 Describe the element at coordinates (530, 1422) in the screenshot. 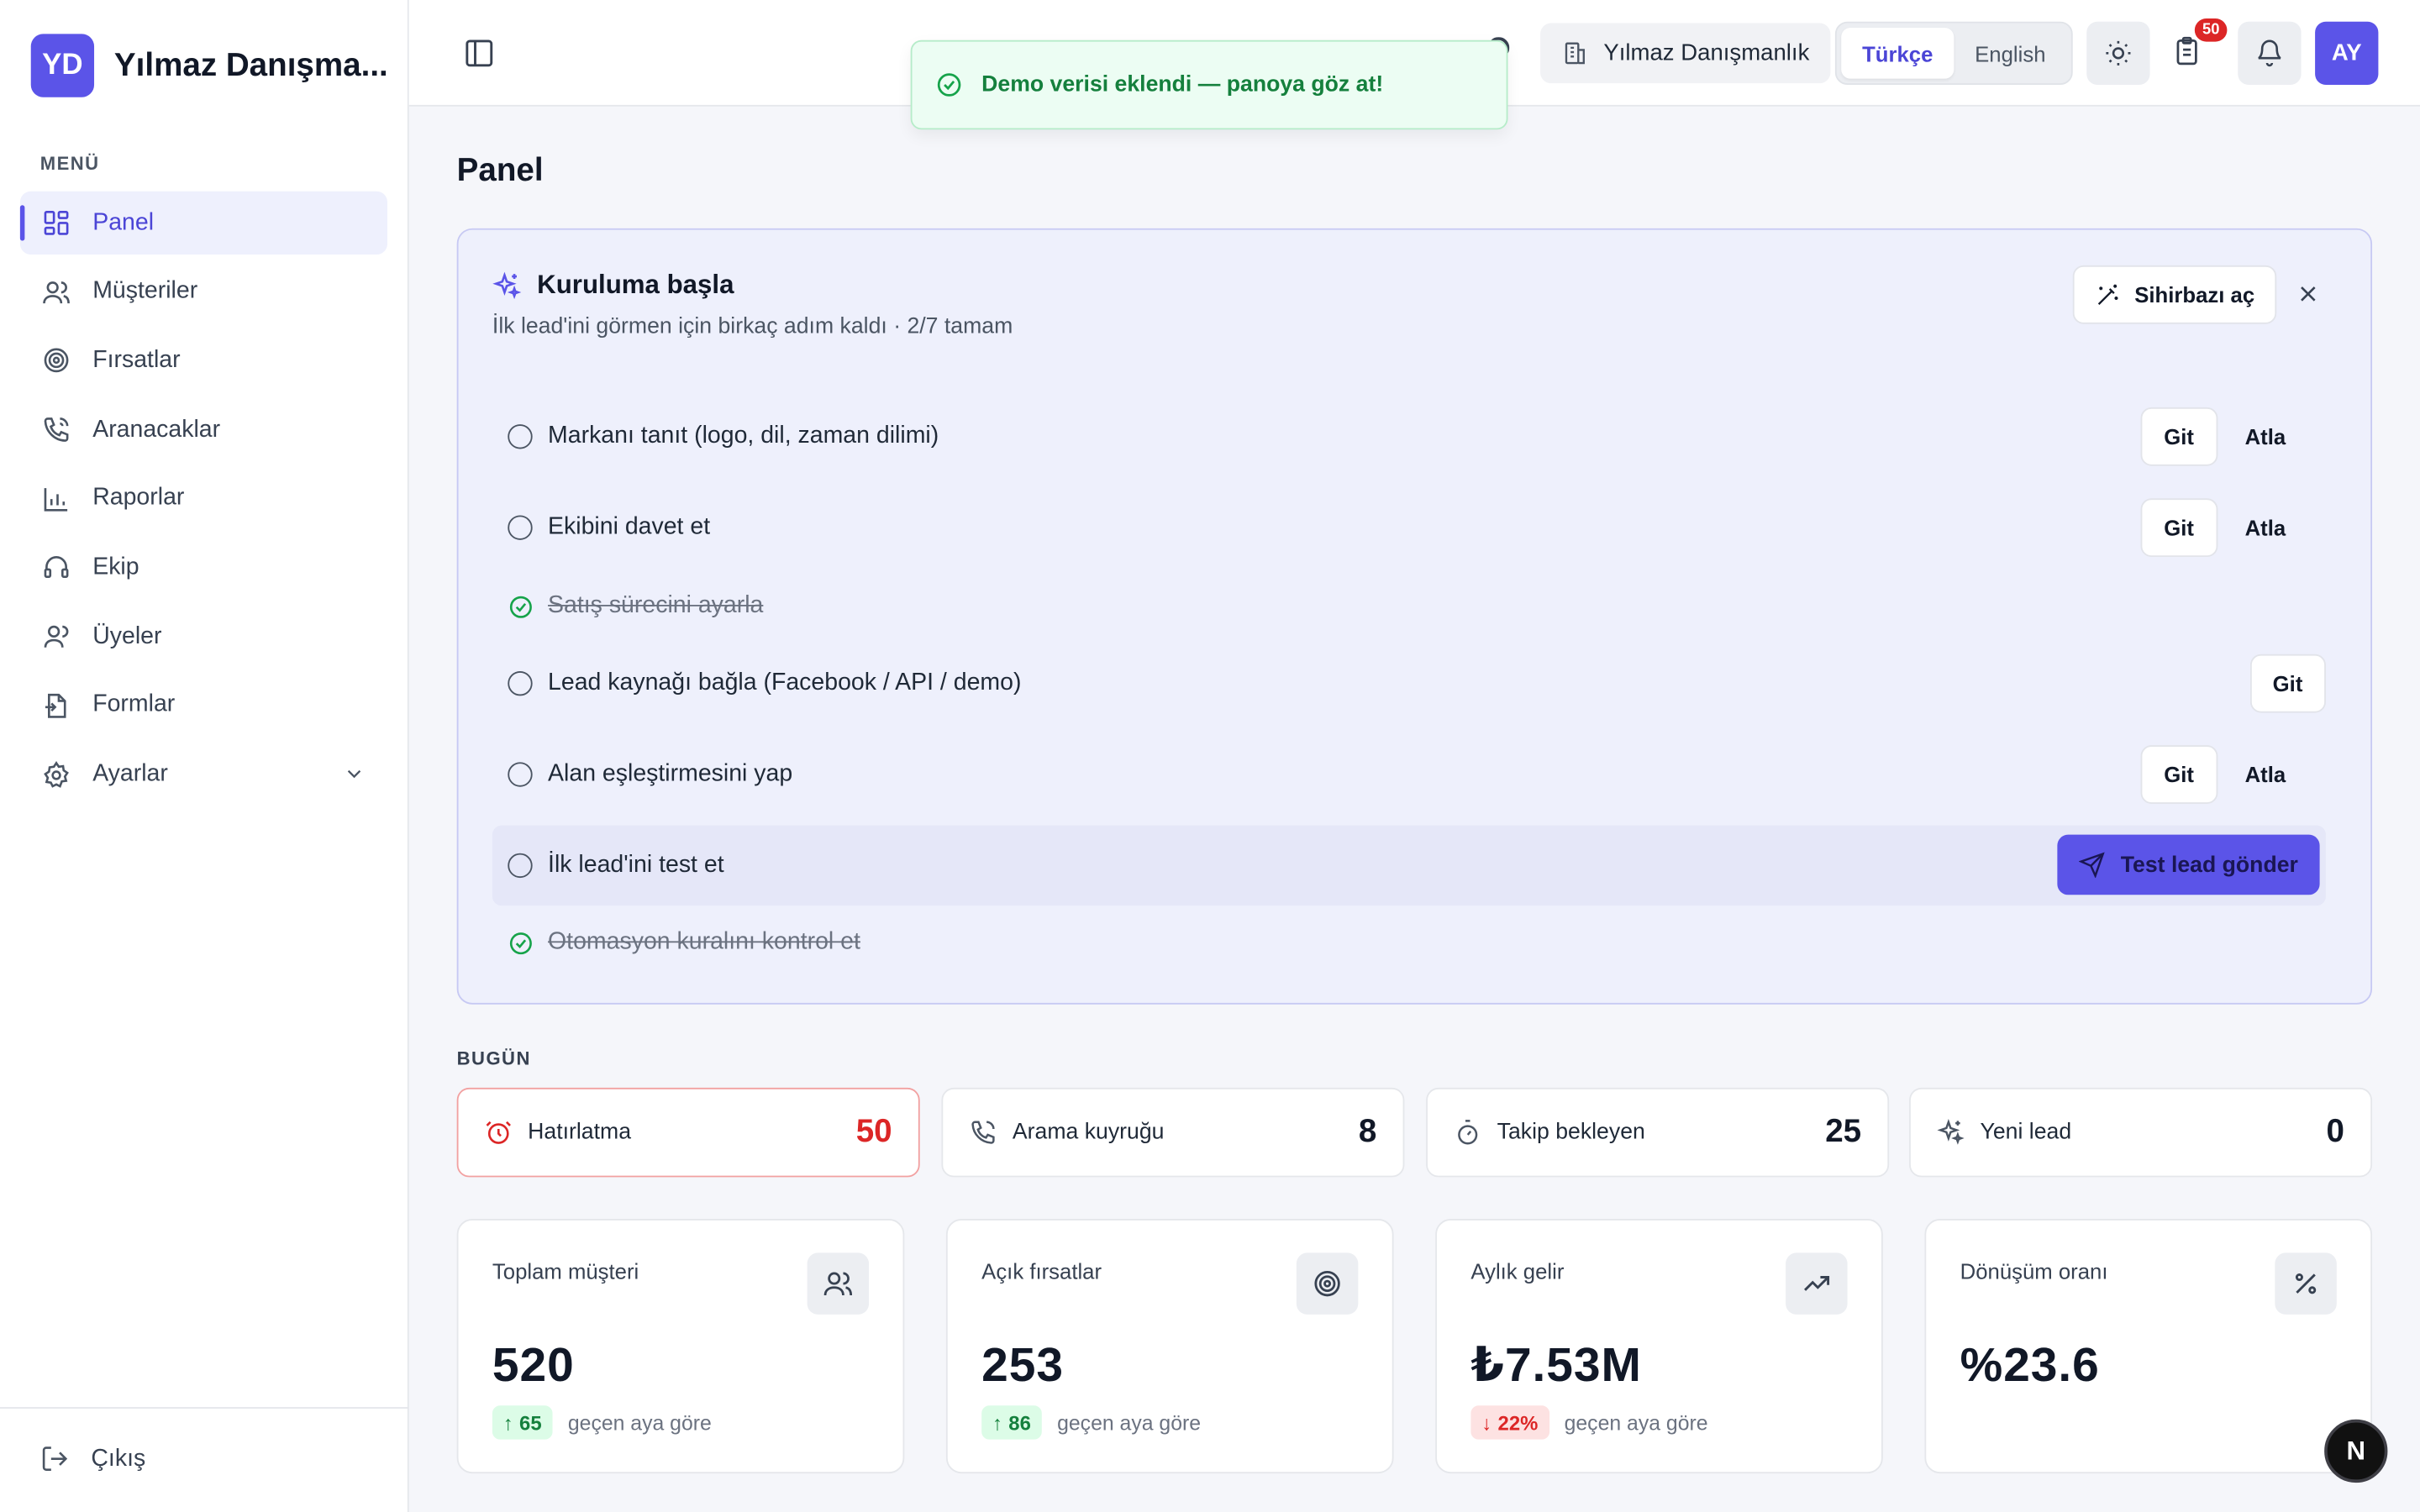

I see `trend-delta: 65` at that location.